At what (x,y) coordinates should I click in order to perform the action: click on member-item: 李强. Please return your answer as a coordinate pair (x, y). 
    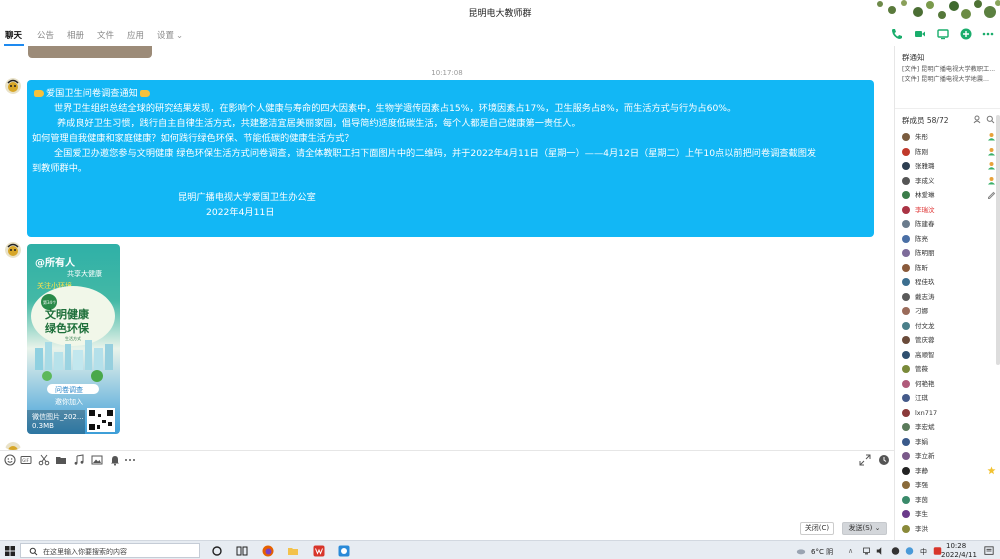
    Looking at the image, I should click on (950, 485).